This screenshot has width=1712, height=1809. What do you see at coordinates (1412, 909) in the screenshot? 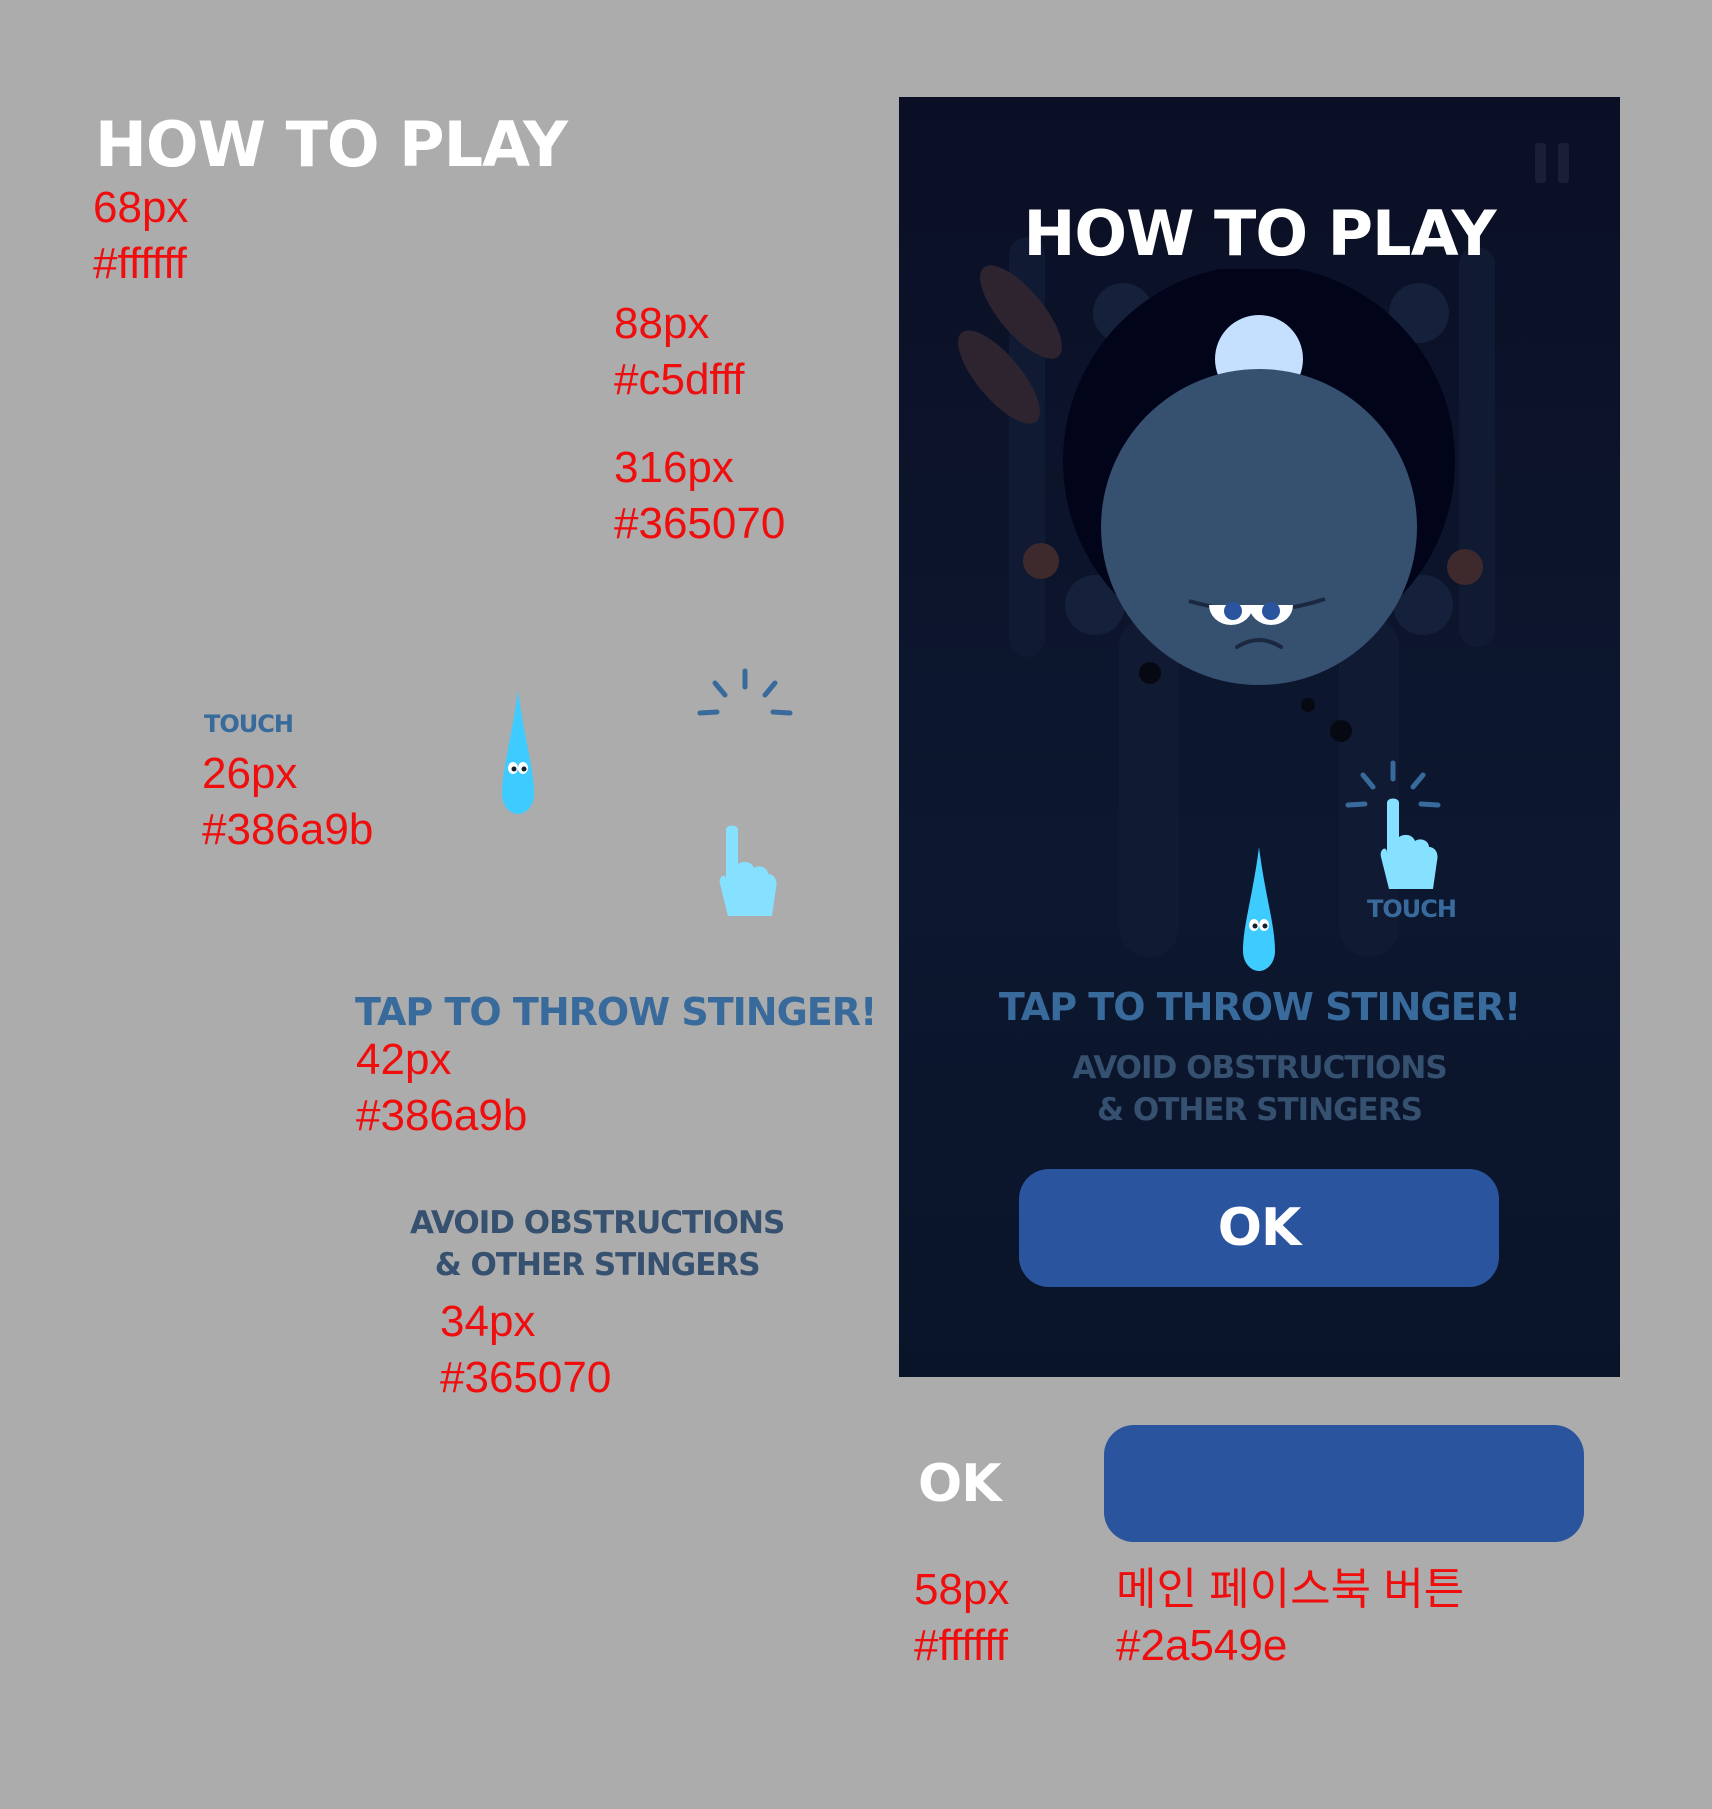
I see `touch-label: TOUCH` at bounding box center [1412, 909].